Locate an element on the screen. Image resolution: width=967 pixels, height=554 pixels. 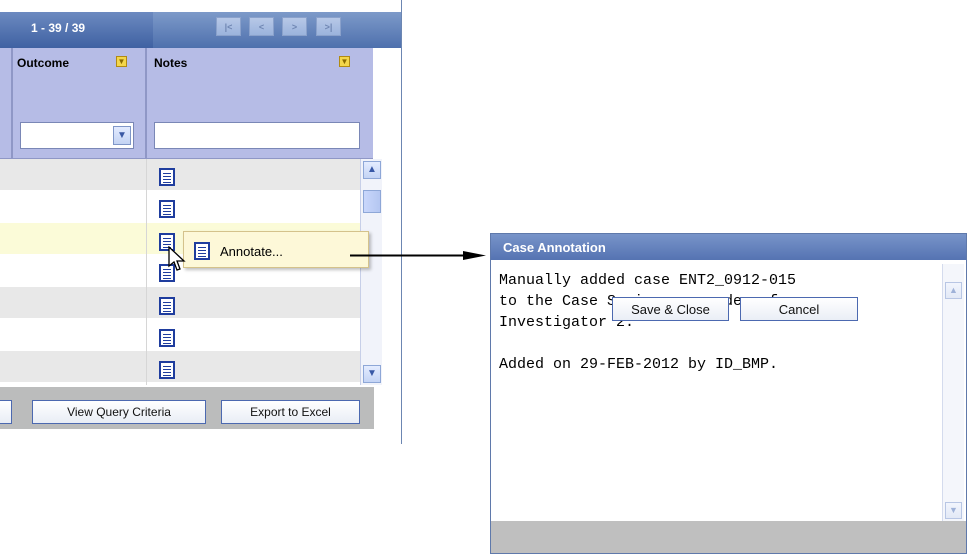
dialog-title: Case Annotation is located at coordinates (728, 247).